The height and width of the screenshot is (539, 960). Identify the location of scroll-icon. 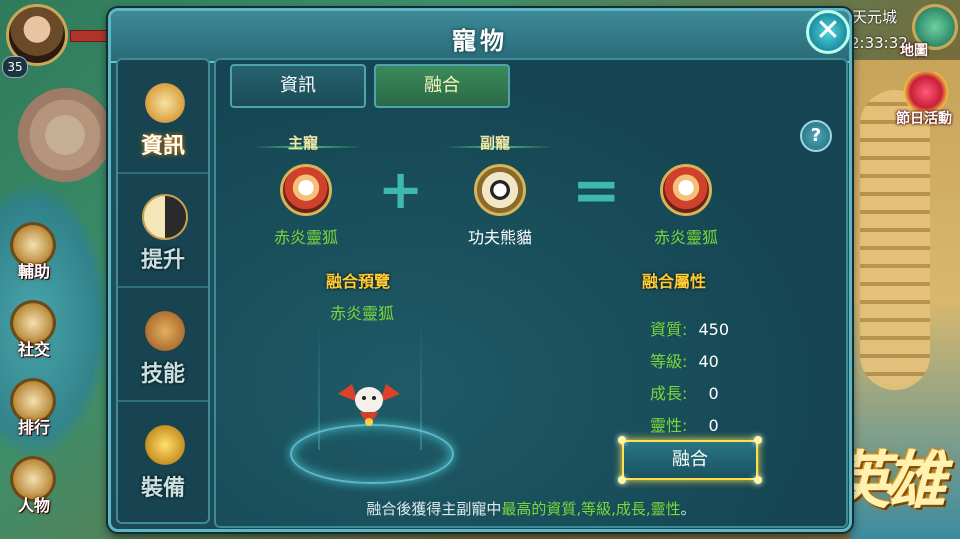
(165, 103).